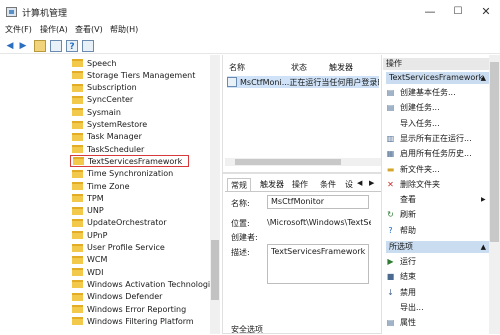  I want to click on list-horizontal-scrollbar, so click(303, 162).